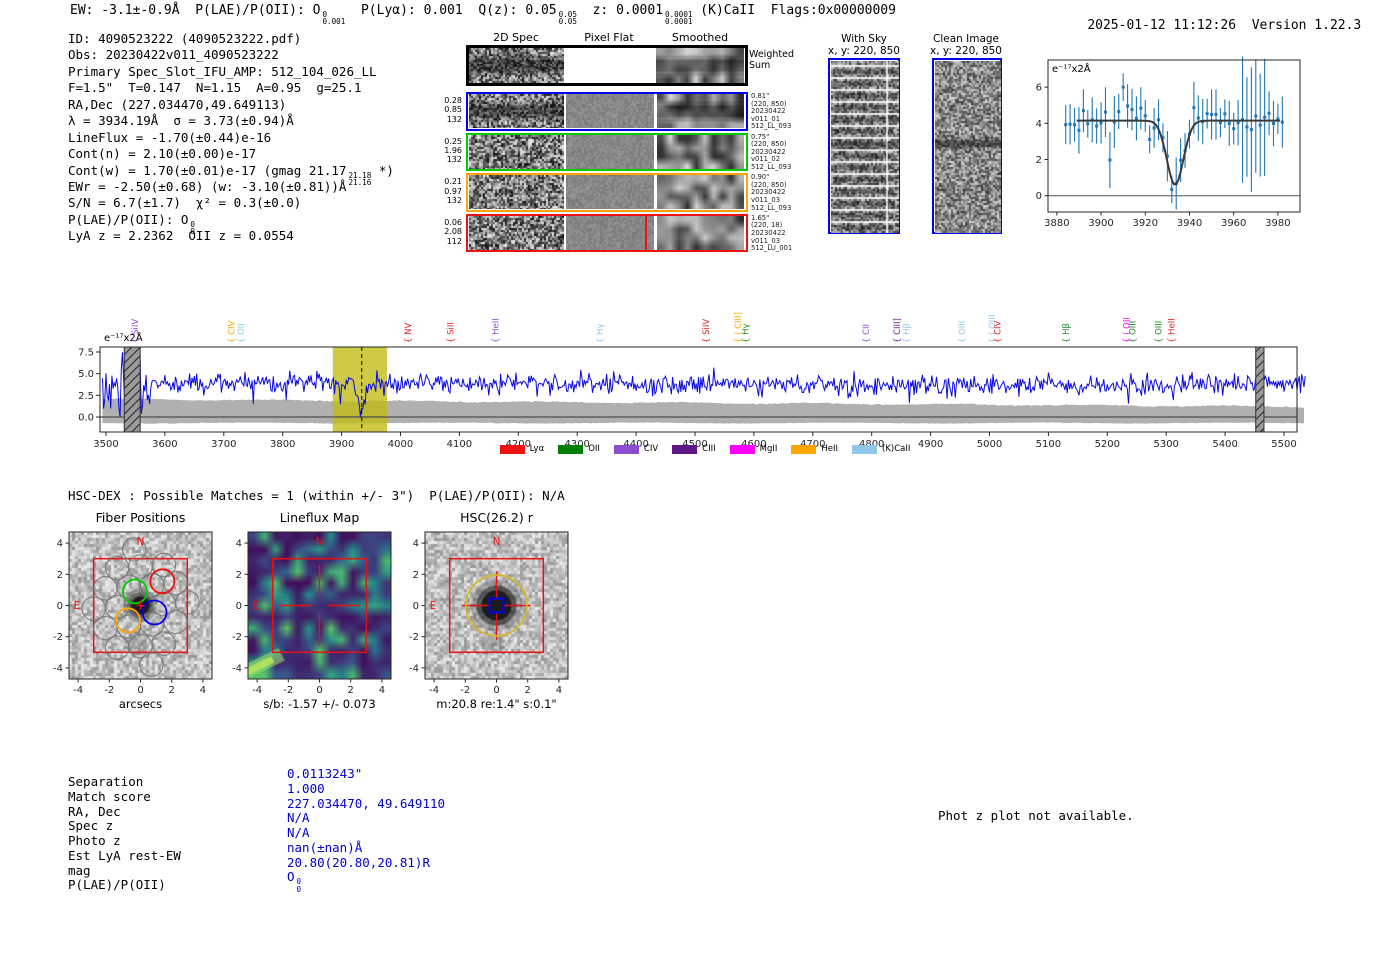  Describe the element at coordinates (771, 60) in the screenshot. I see `spec2d-weighted-label: Weighted Sum` at that location.